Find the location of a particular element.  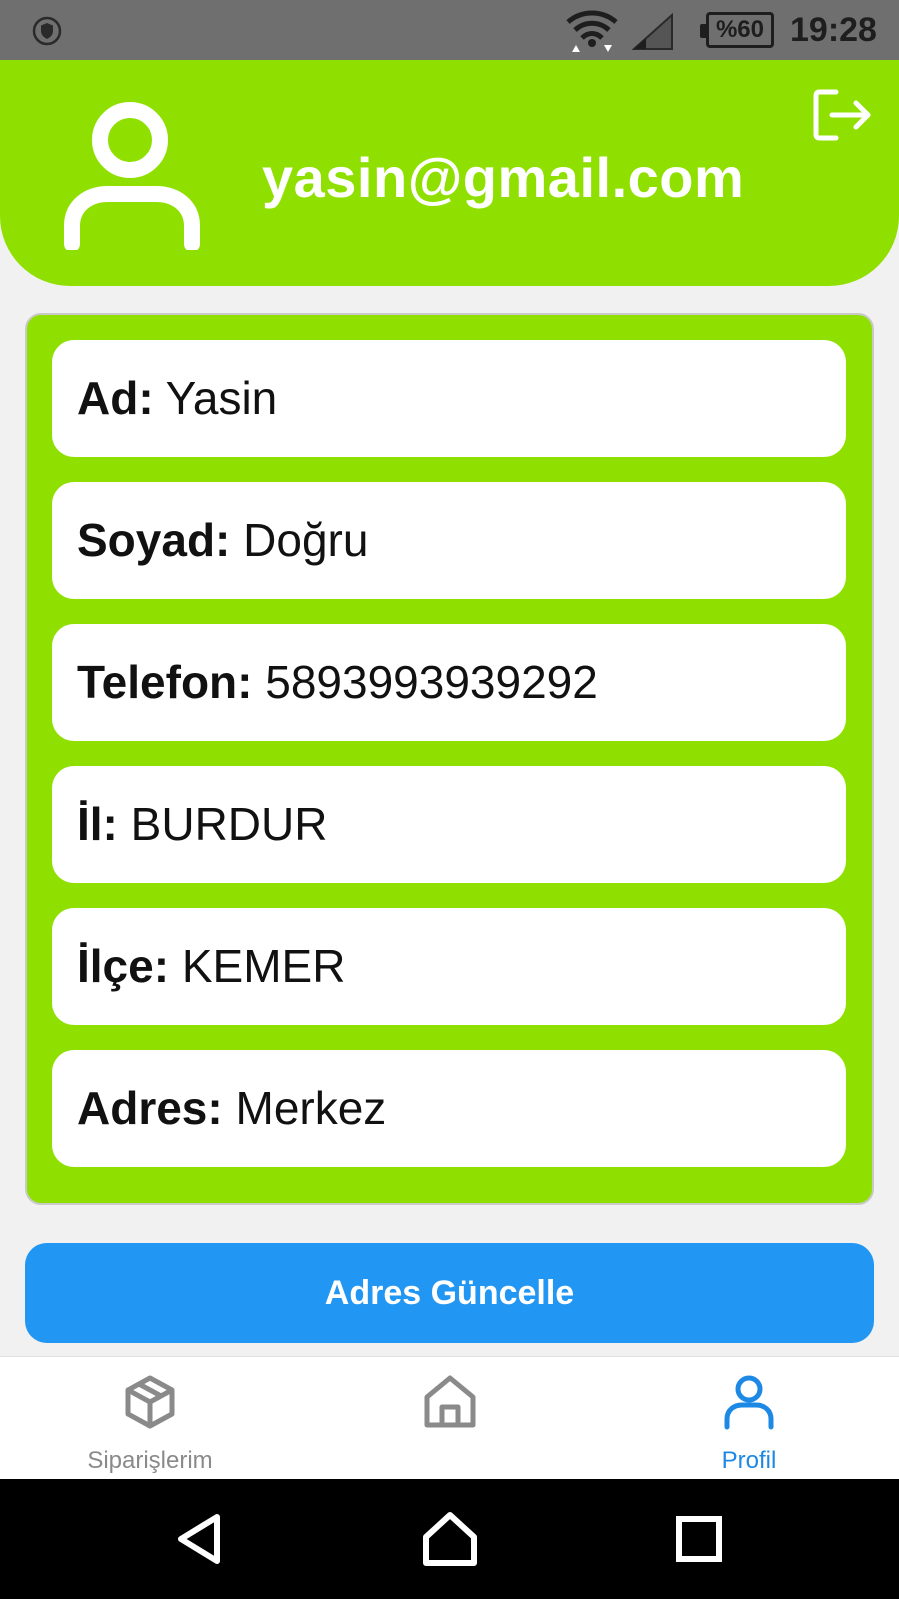

field-label: Telefon: is located at coordinates (165, 682).